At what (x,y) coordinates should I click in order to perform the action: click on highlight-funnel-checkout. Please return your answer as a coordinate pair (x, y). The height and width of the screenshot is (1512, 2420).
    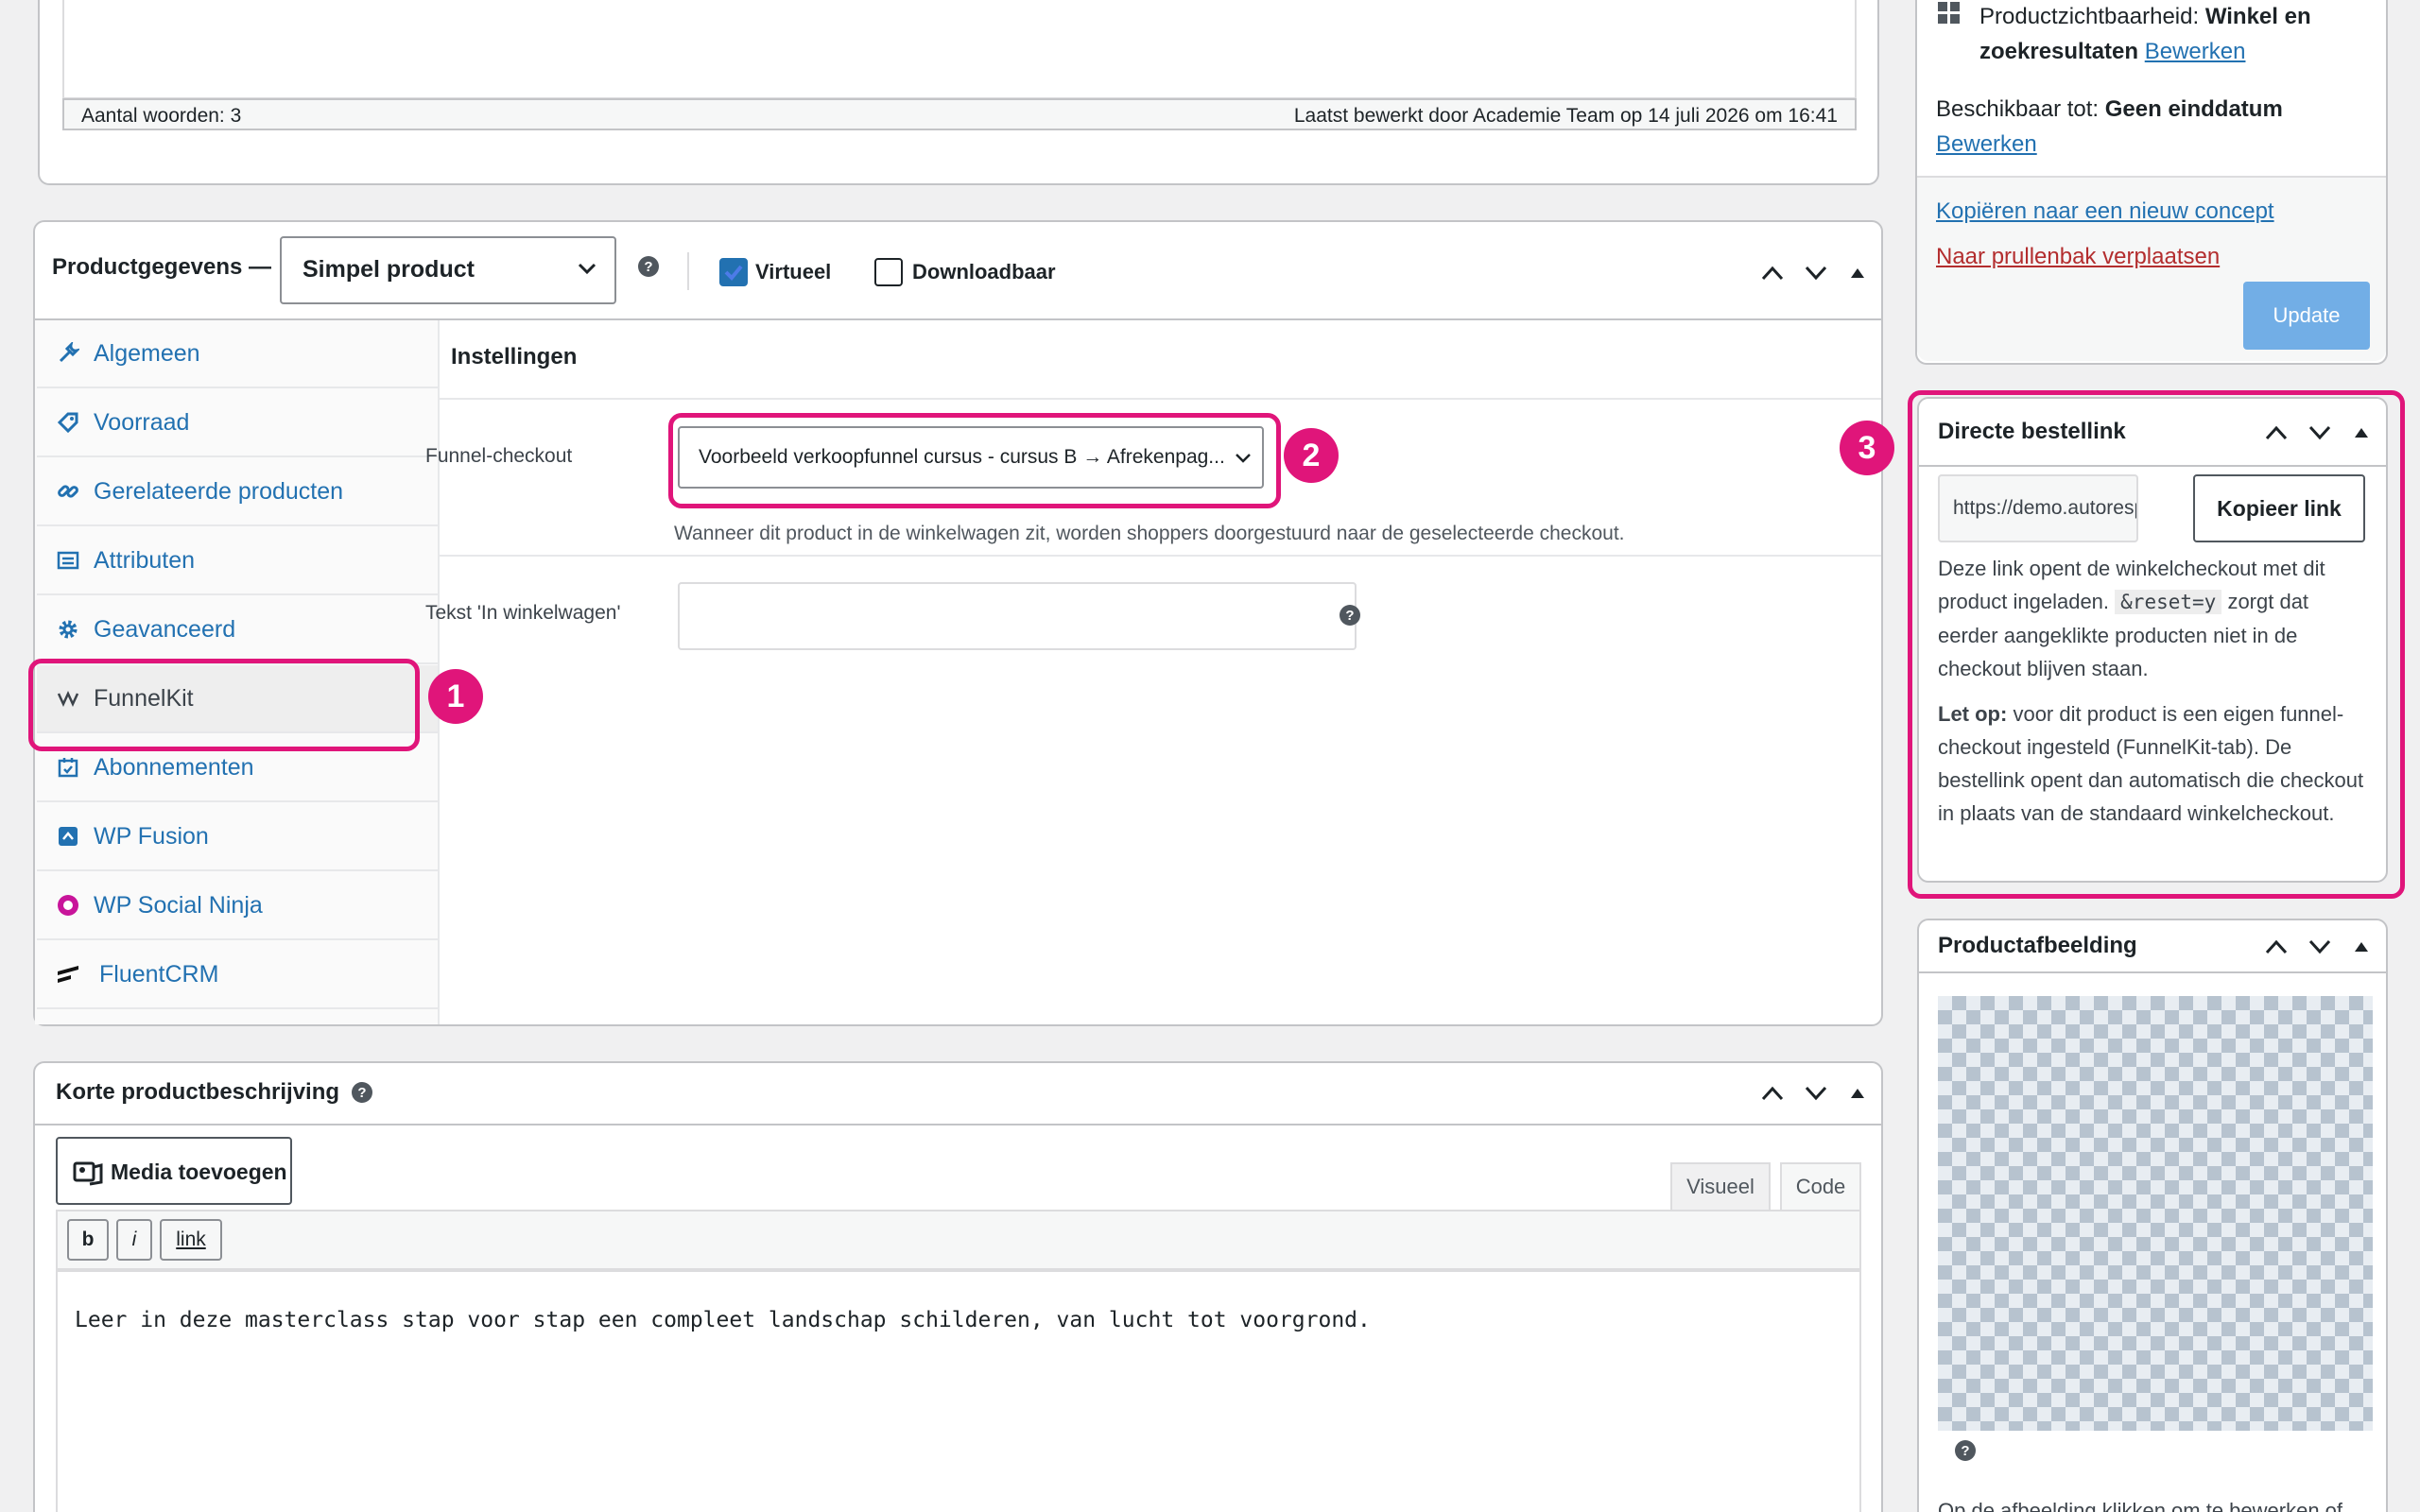
    Looking at the image, I should click on (975, 460).